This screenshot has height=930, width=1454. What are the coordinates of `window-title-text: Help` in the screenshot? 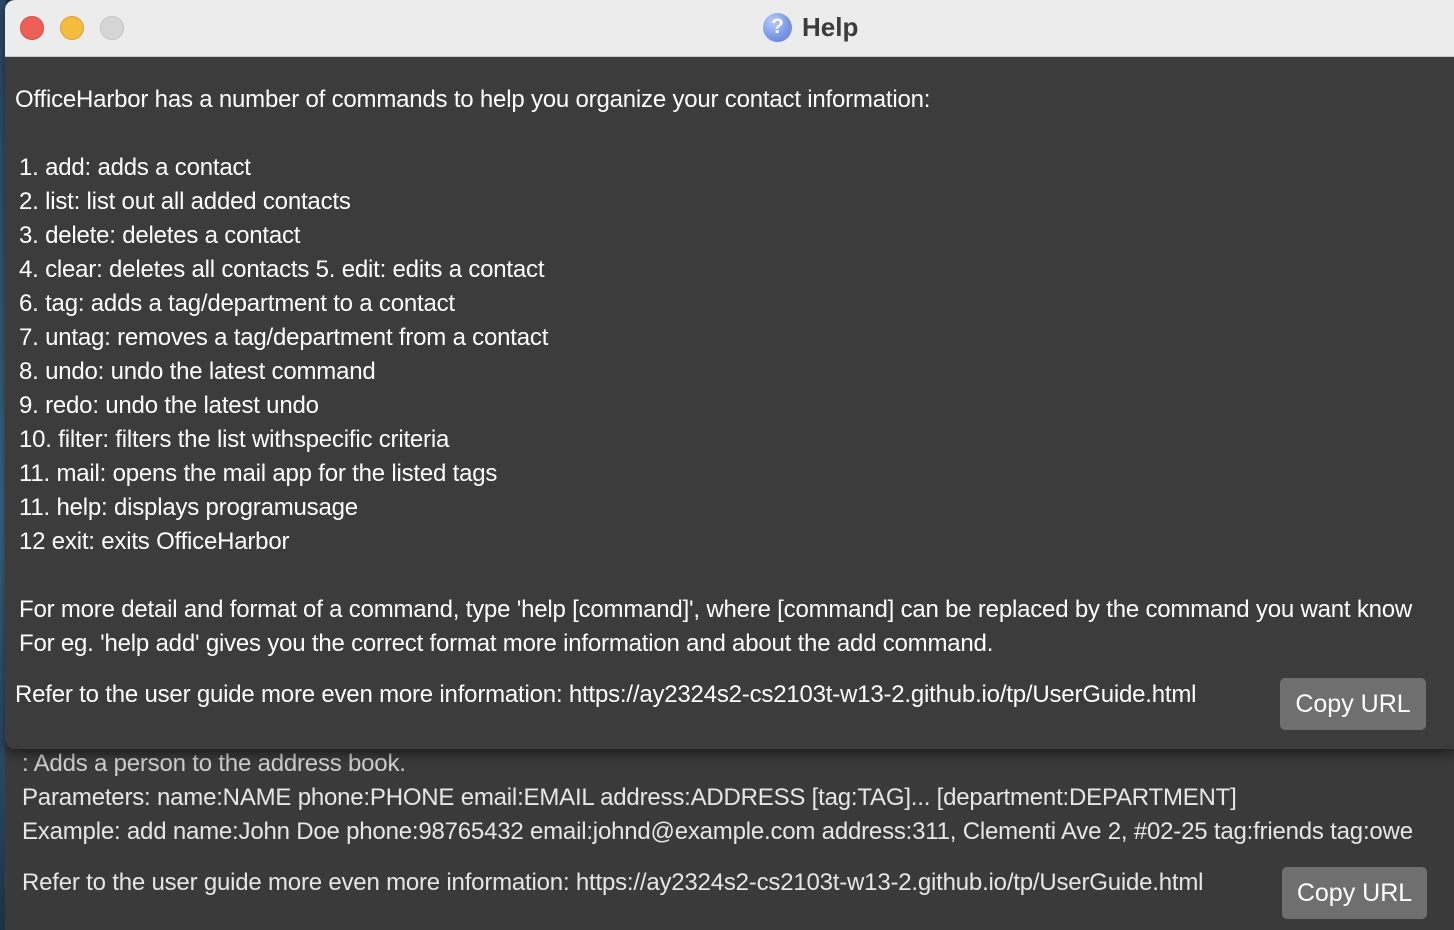 It's located at (830, 26).